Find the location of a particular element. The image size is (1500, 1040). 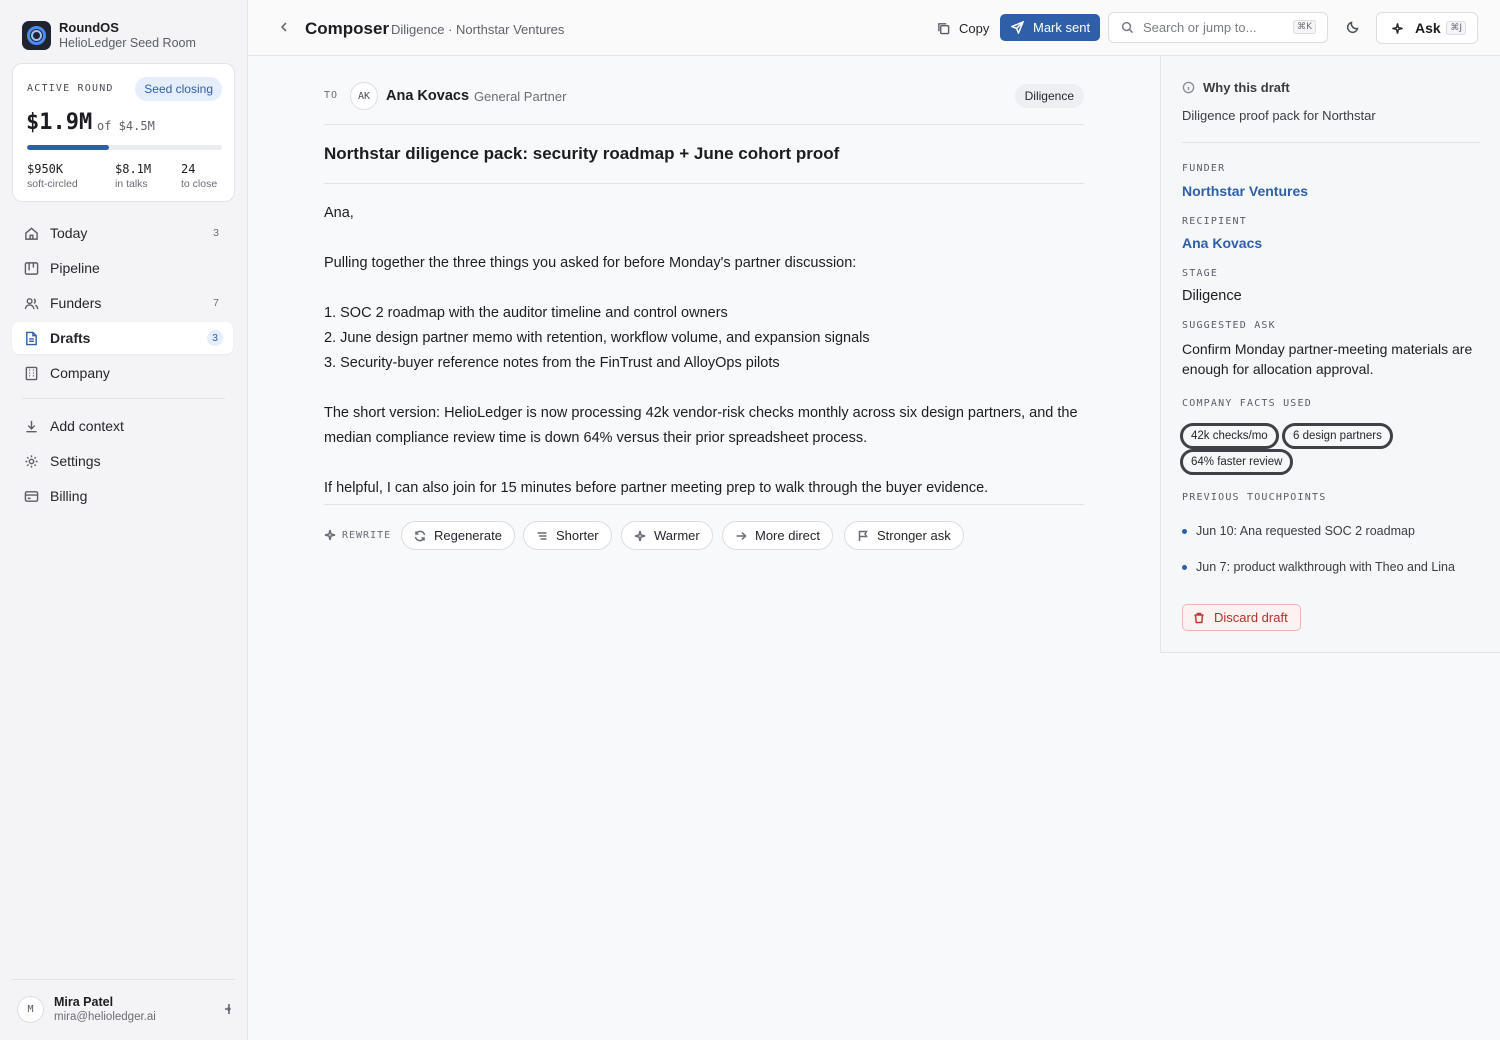

flag-icon is located at coordinates (863, 535).